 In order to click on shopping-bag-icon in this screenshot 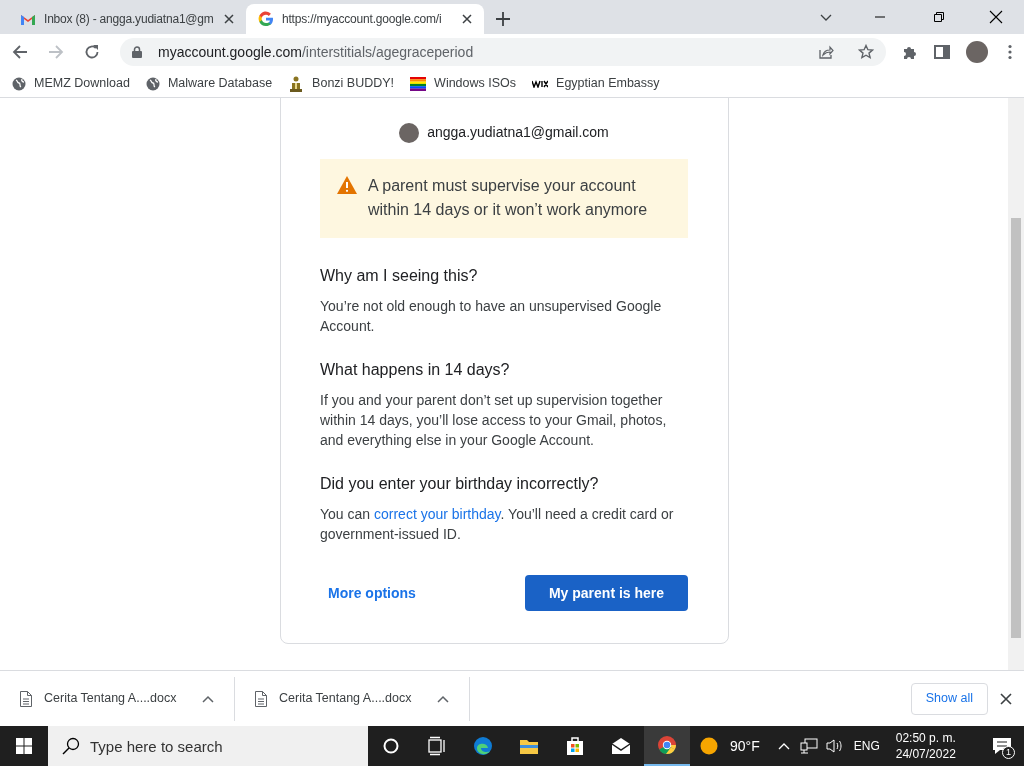, I will do `click(575, 746)`.